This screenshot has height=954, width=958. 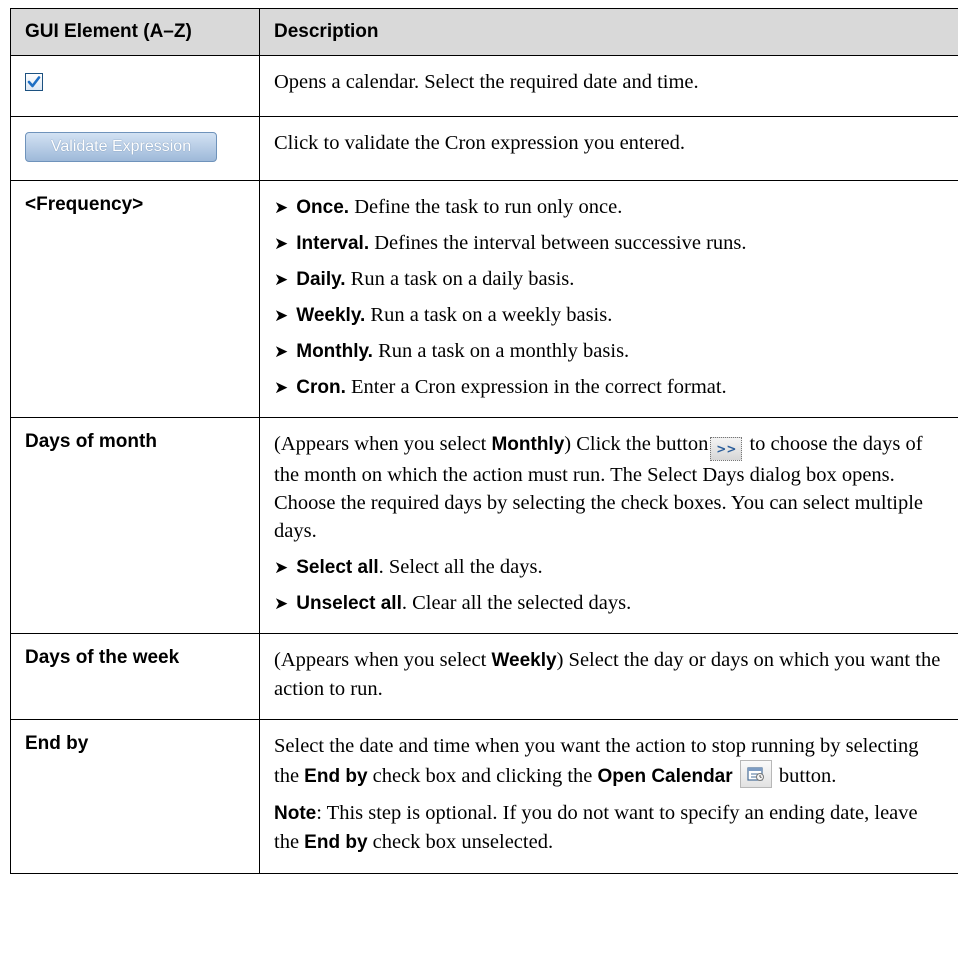 What do you see at coordinates (331, 315) in the screenshot?
I see `option-keyword: Weekly.` at bounding box center [331, 315].